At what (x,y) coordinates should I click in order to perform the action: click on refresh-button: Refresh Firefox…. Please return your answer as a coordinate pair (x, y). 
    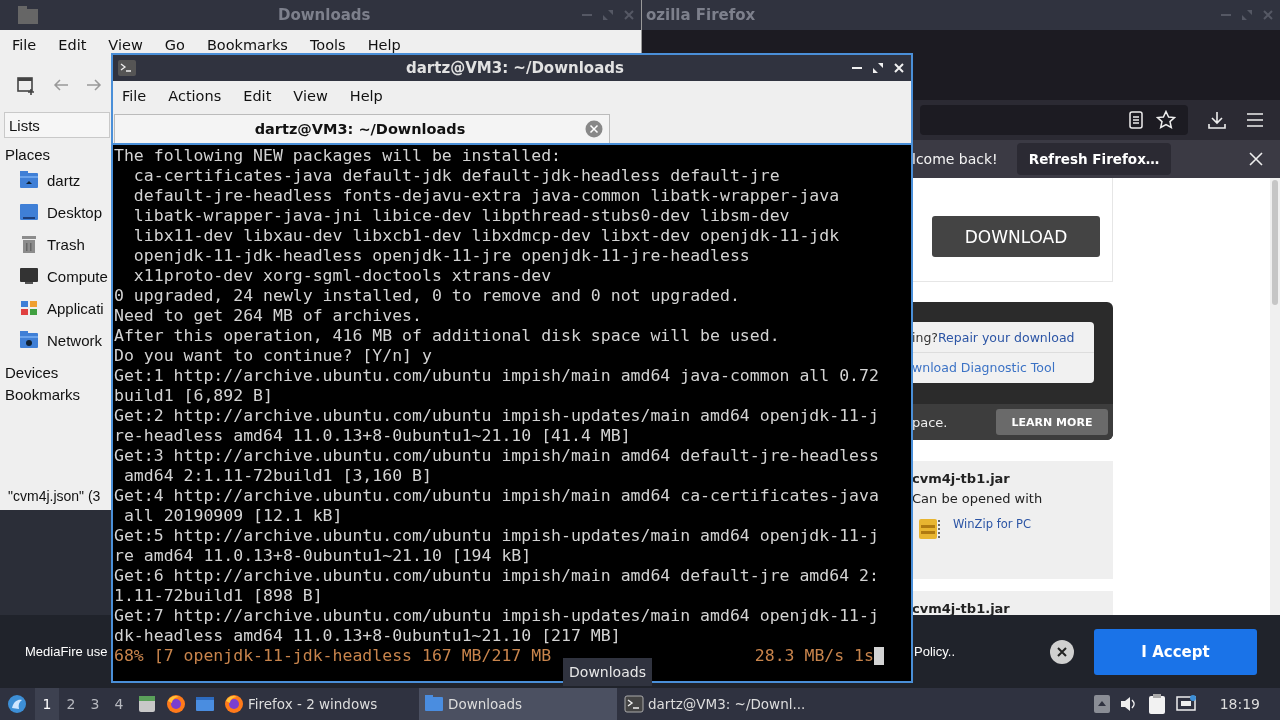
    Looking at the image, I should click on (1094, 159).